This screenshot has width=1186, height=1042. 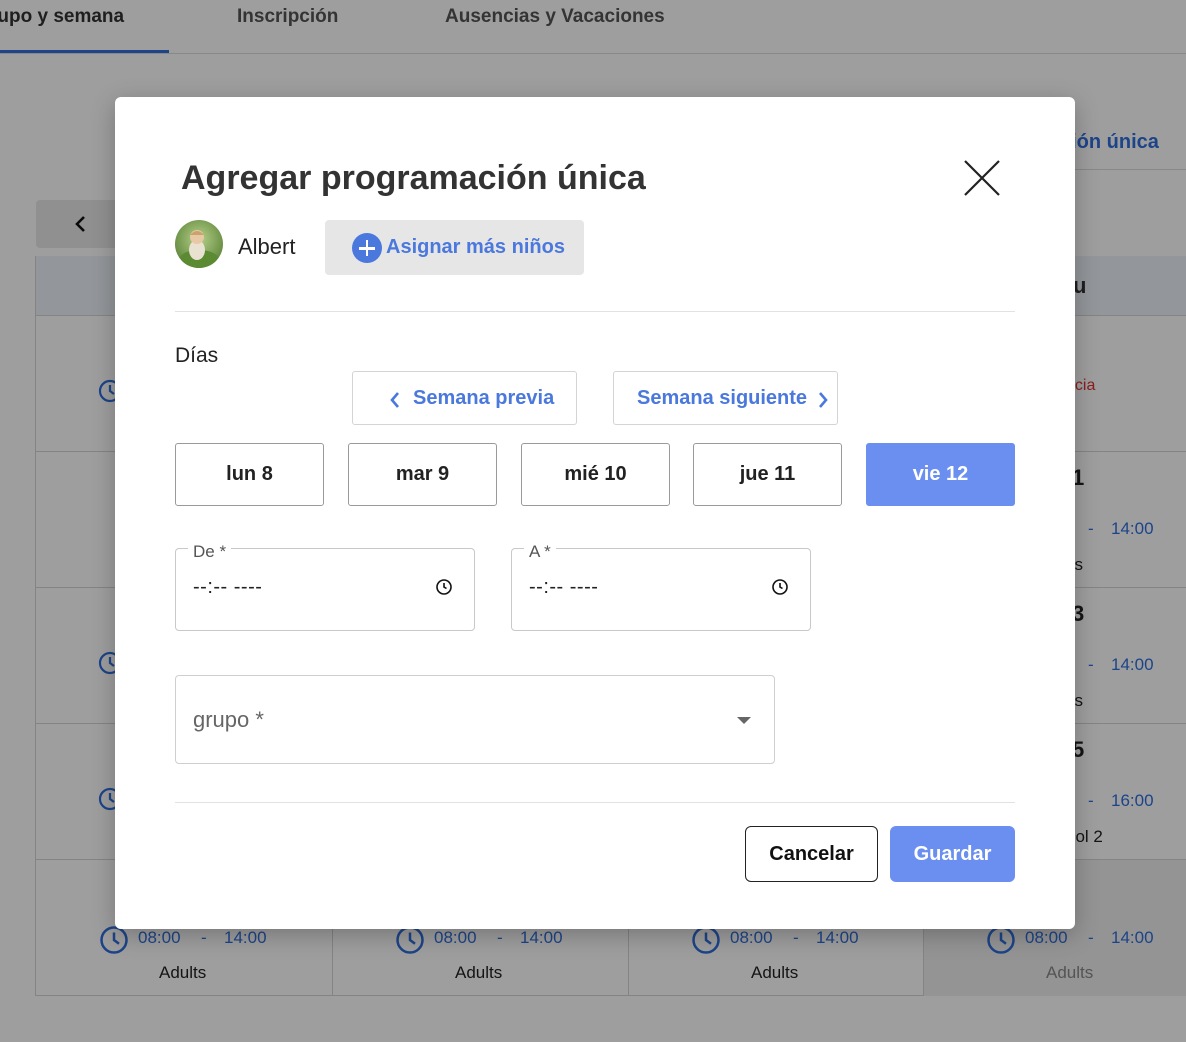 I want to click on day-button-fri: vie 12, so click(x=940, y=474).